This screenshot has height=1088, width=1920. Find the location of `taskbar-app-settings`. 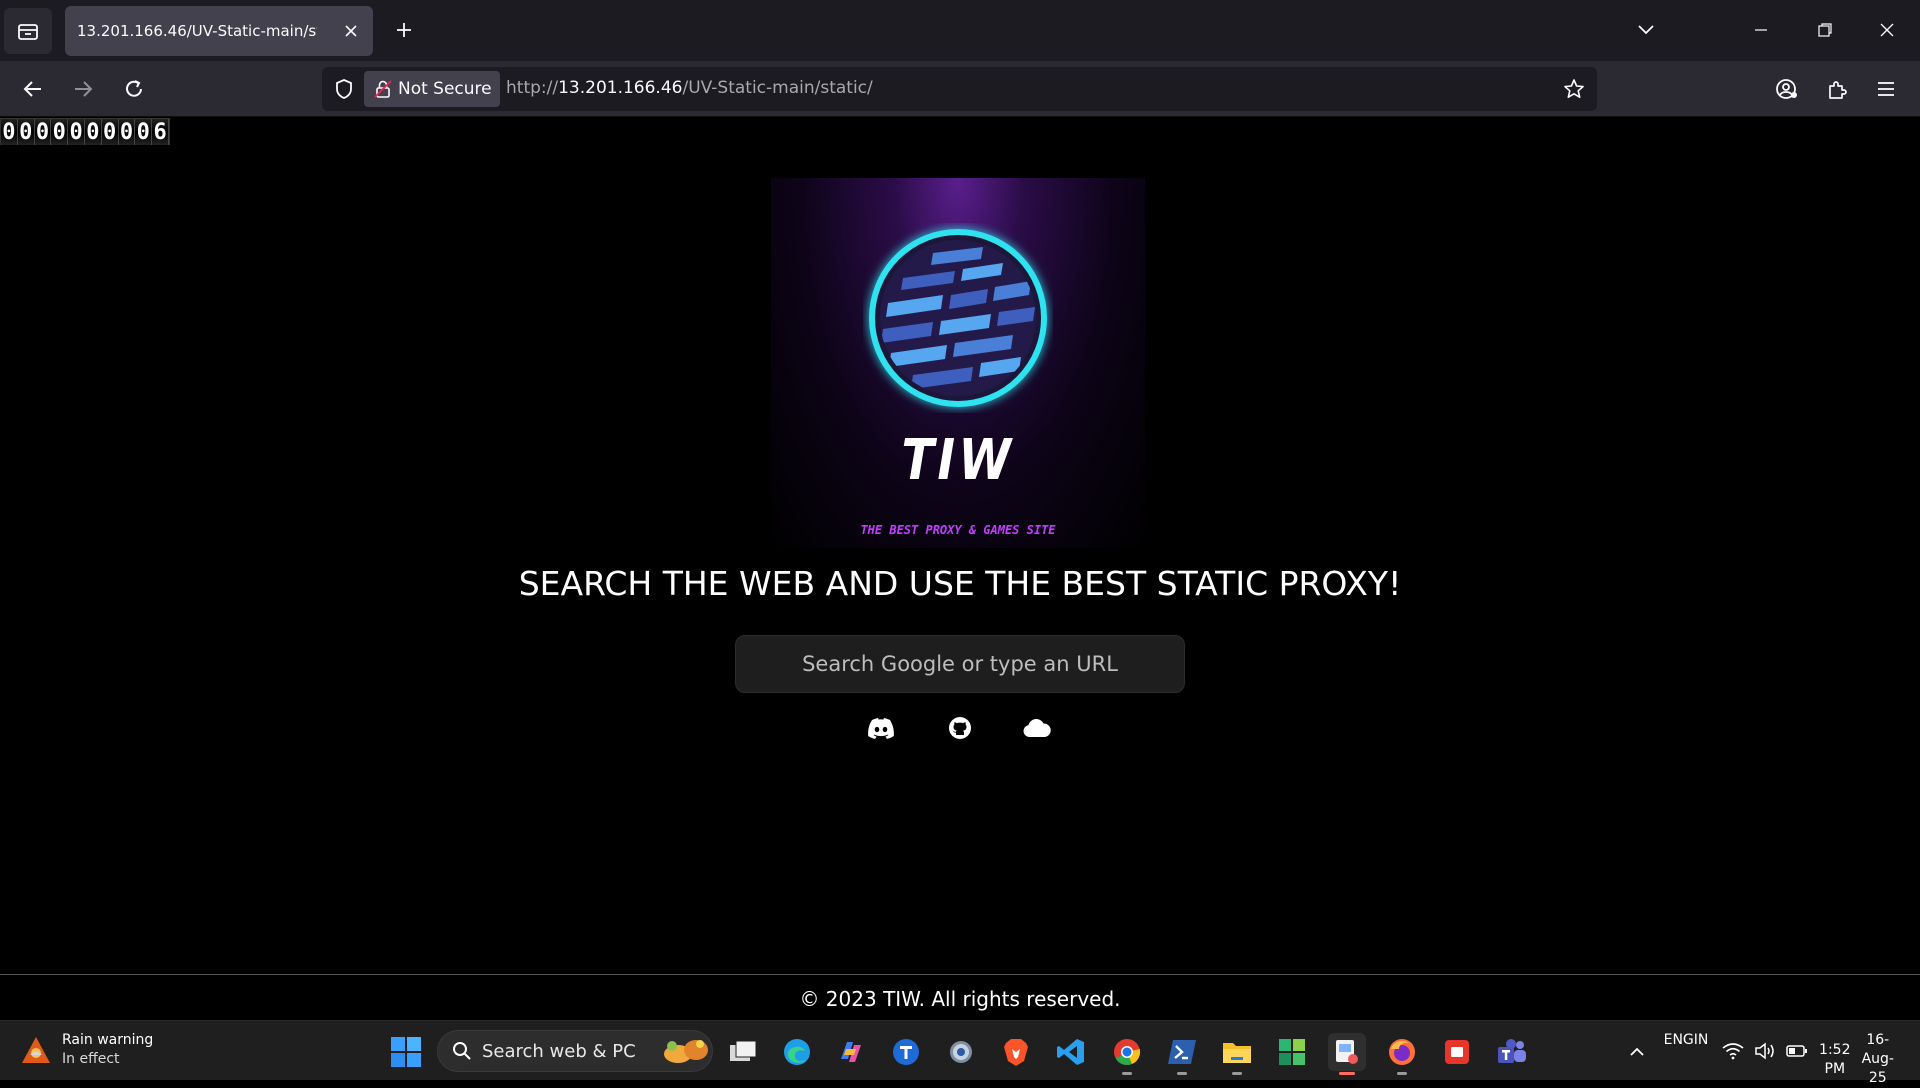

taskbar-app-settings is located at coordinates (961, 1052).